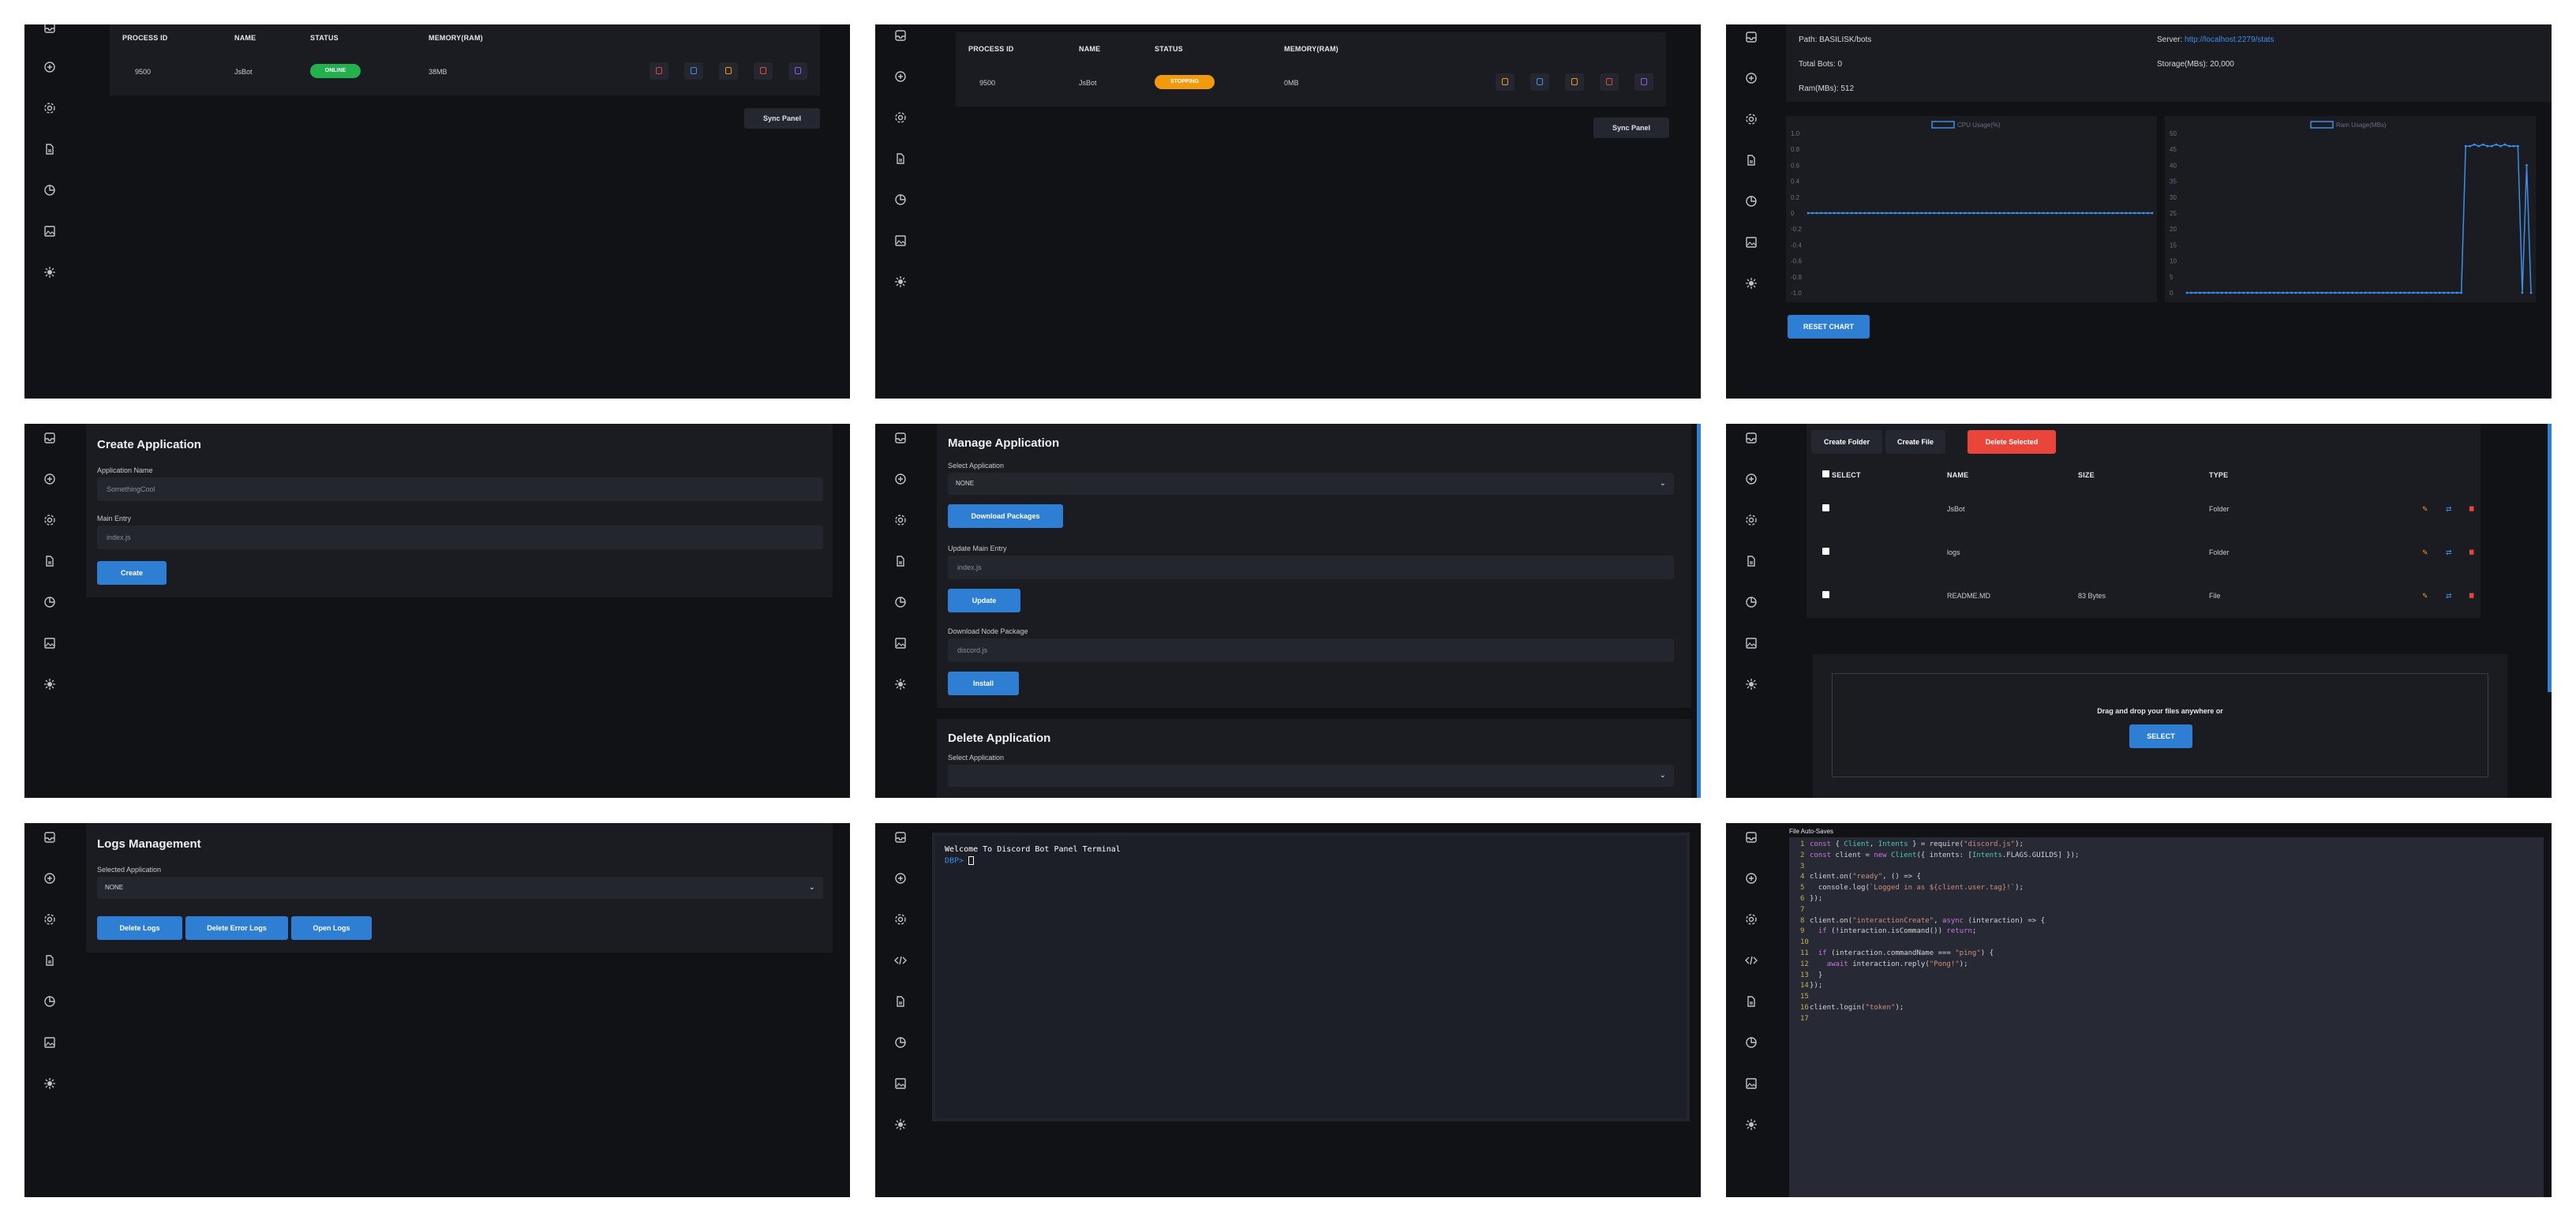 This screenshot has width=2576, height=1224. What do you see at coordinates (2425, 552) in the screenshot?
I see `edit-icon: ✎` at bounding box center [2425, 552].